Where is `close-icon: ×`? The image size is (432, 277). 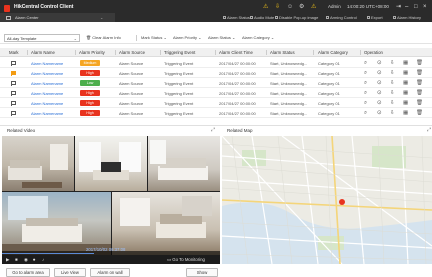 close-icon: × is located at coordinates (425, 7).